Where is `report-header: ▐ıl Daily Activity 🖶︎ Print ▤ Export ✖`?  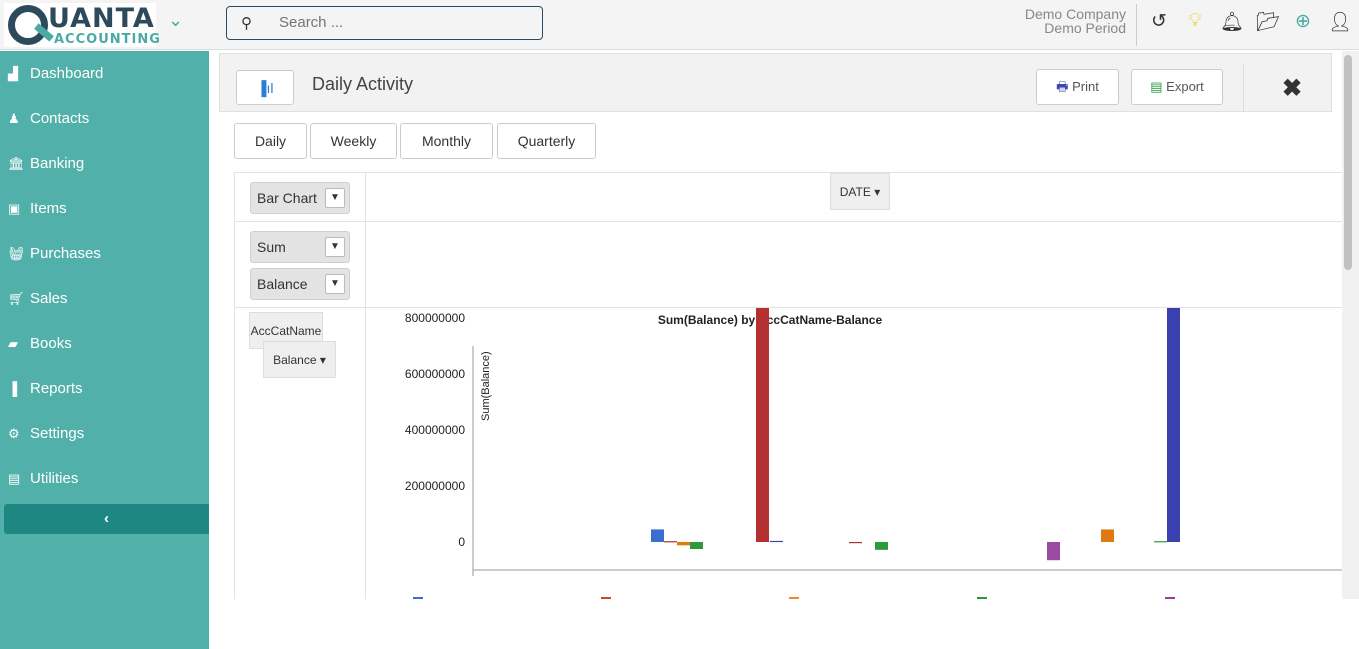
report-header: ▐ıl Daily Activity 🖶︎ Print ▤ Export ✖ is located at coordinates (775, 82).